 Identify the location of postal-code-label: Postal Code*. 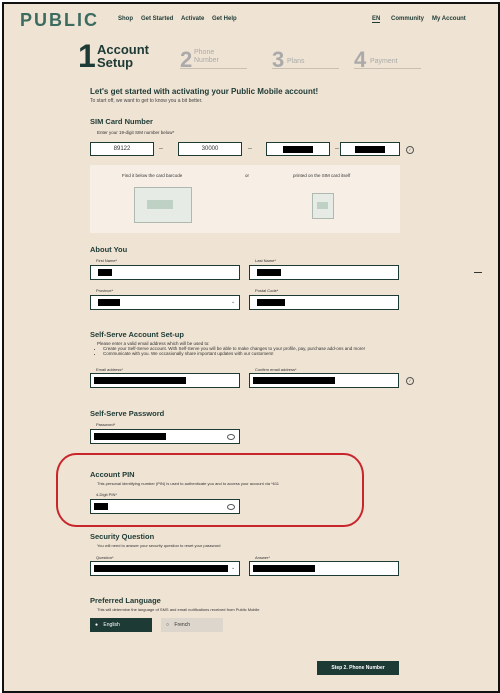
(267, 290).